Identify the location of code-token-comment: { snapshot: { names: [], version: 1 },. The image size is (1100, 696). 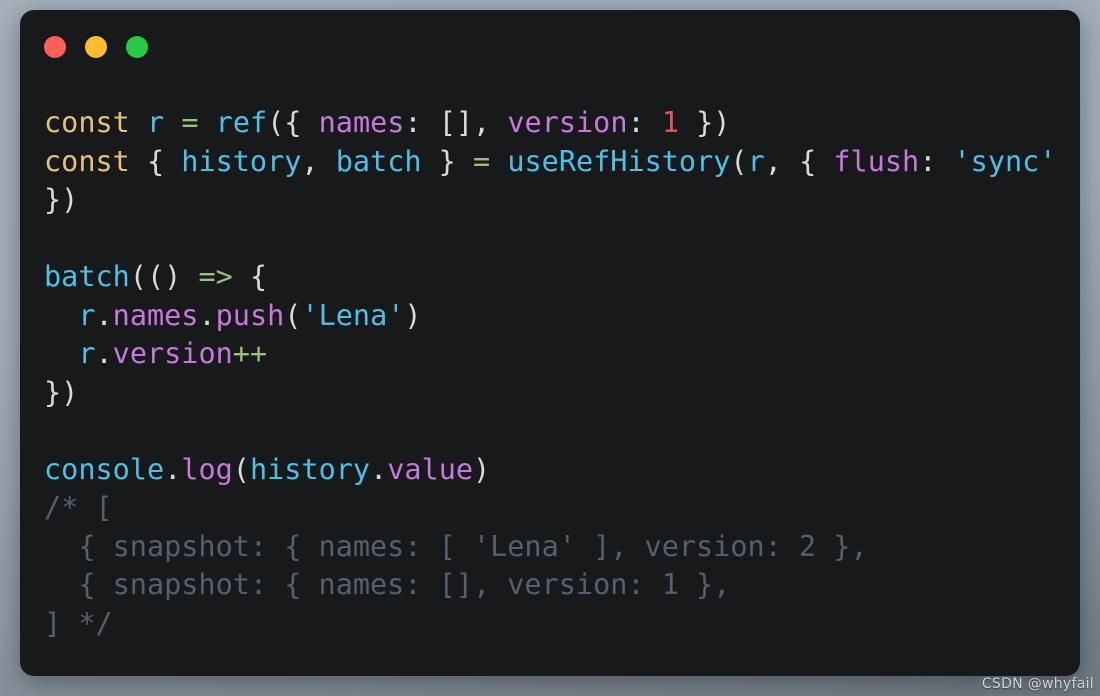
(387, 584).